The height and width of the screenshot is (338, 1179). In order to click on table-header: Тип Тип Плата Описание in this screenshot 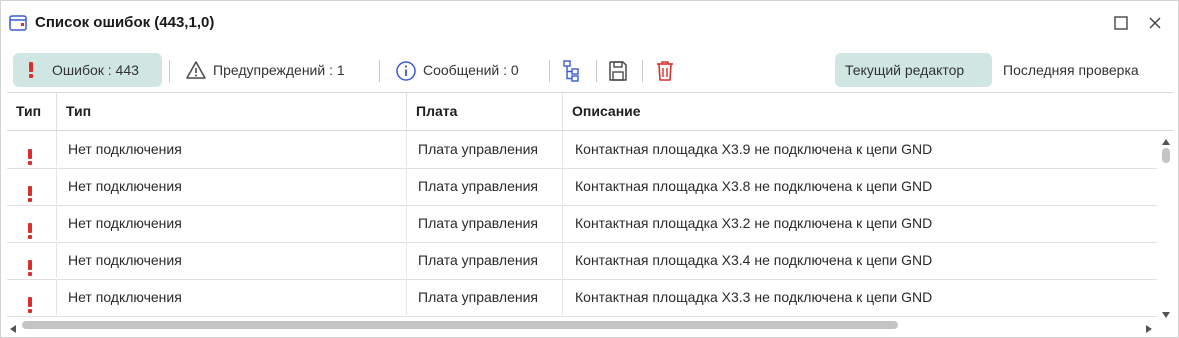, I will do `click(590, 112)`.